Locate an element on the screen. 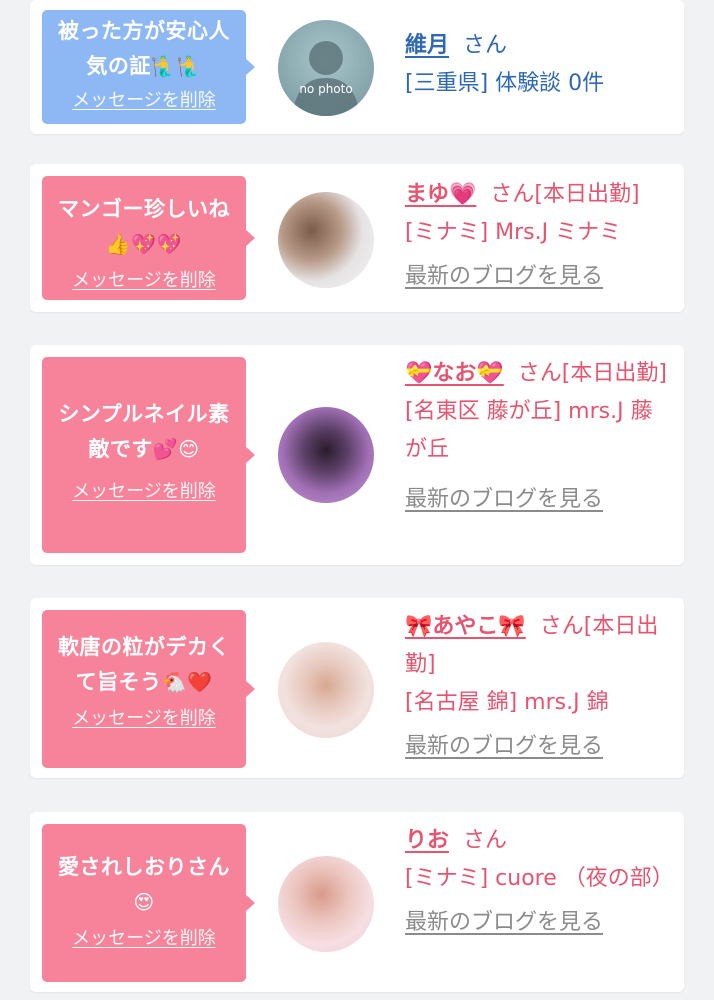  profile-detail: [名東区 藤が丘] mrs.J 藤が丘 is located at coordinates (529, 430).